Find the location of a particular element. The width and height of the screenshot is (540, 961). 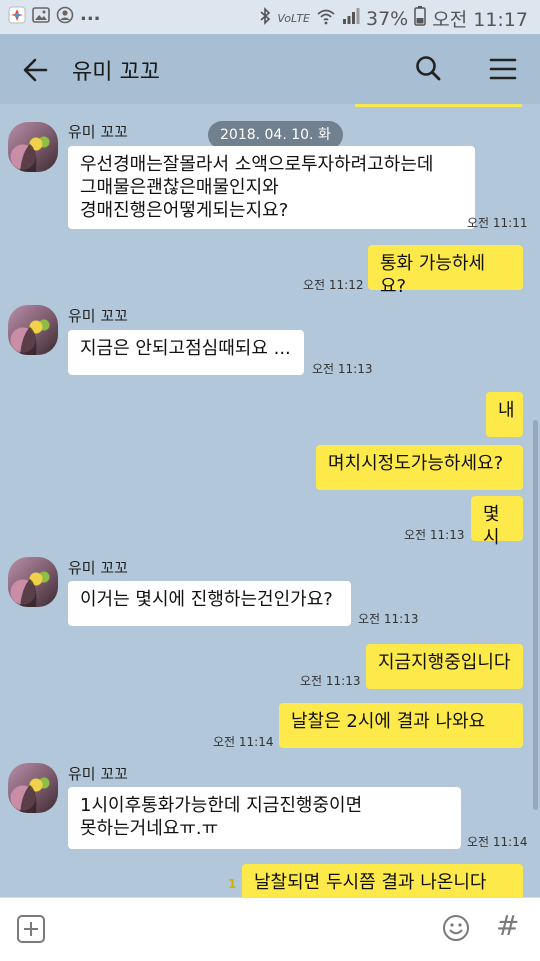

search-button is located at coordinates (429, 69).